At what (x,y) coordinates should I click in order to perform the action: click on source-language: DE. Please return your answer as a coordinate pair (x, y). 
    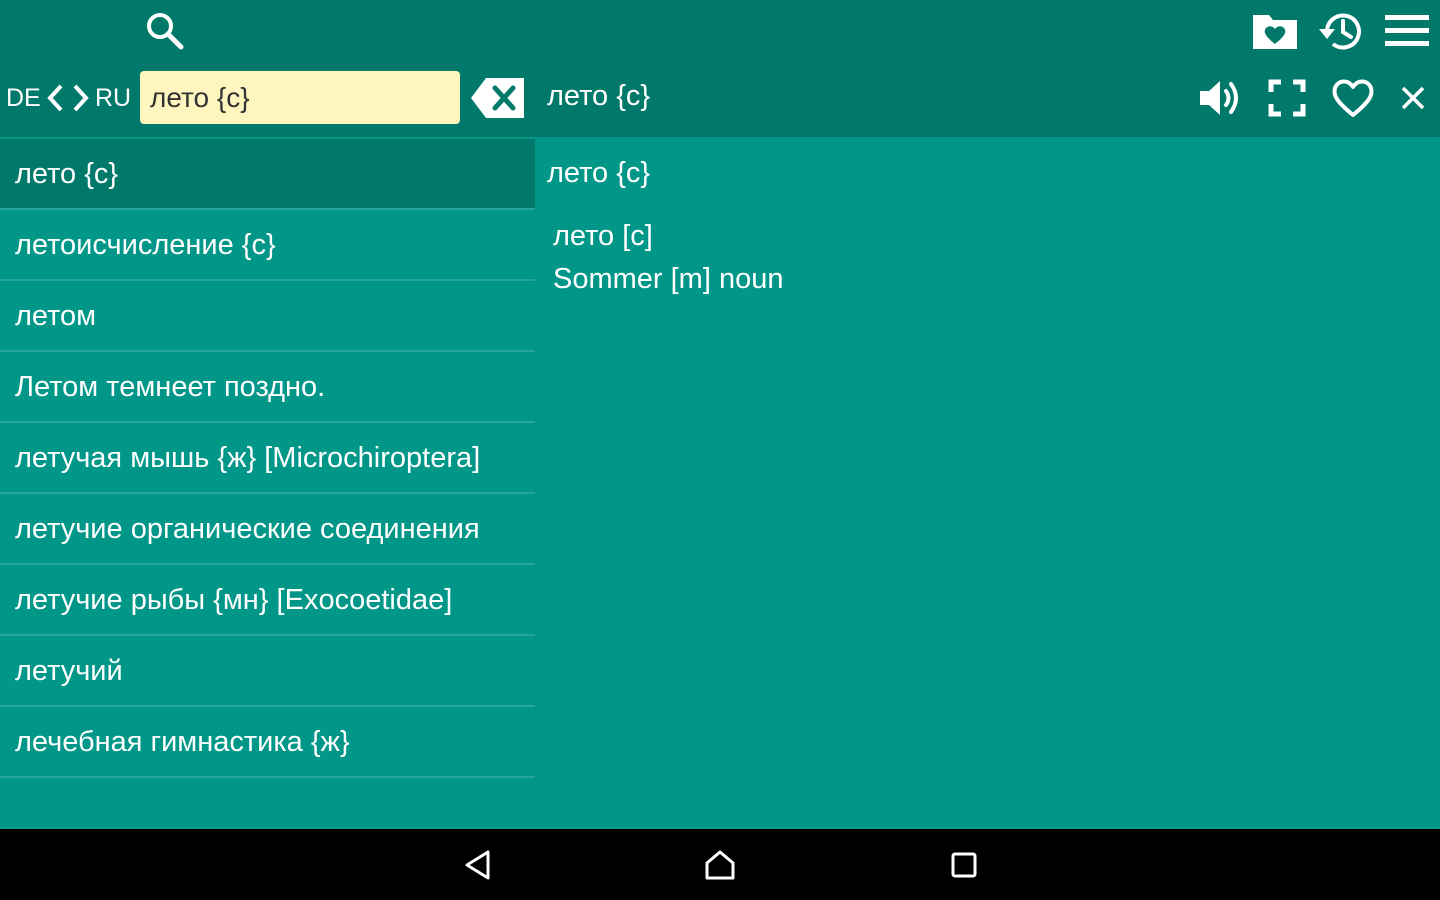
    Looking at the image, I should click on (22, 98).